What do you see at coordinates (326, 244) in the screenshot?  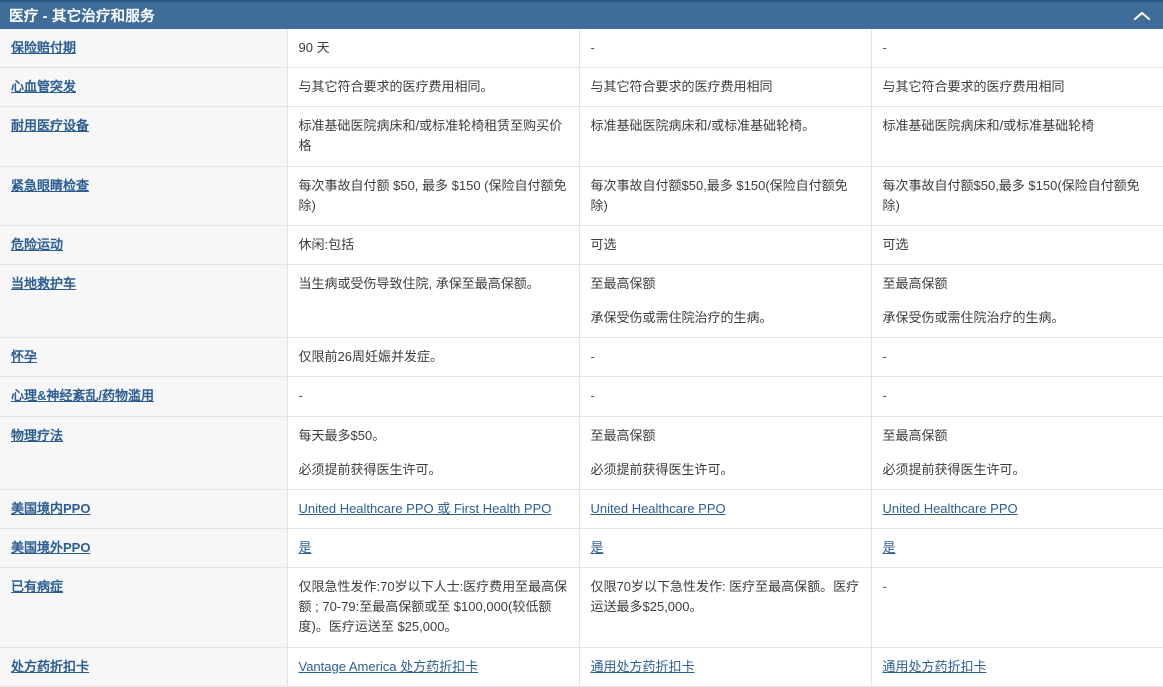 I see `plan-value-text: 休闲:包括` at bounding box center [326, 244].